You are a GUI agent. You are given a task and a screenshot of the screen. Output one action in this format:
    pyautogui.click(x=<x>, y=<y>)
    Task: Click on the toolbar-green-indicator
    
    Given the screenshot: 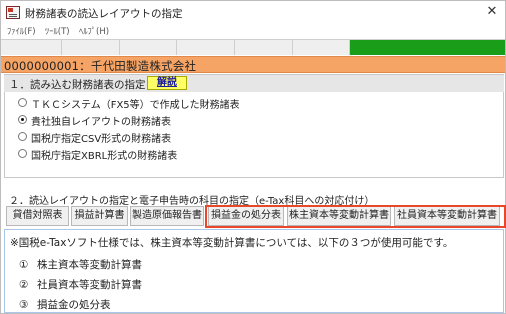 What is the action you would take?
    pyautogui.click(x=427, y=47)
    